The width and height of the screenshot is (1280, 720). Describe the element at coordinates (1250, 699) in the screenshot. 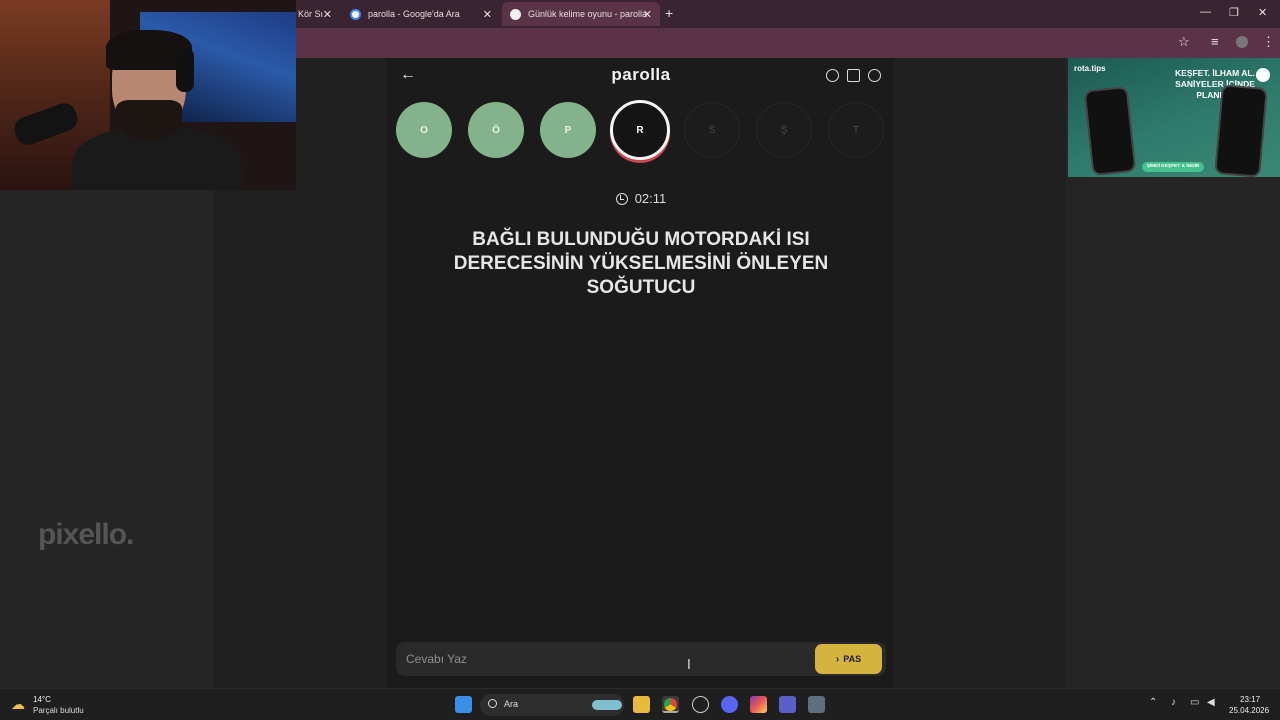

I see `taskbar-time: 23:17` at that location.